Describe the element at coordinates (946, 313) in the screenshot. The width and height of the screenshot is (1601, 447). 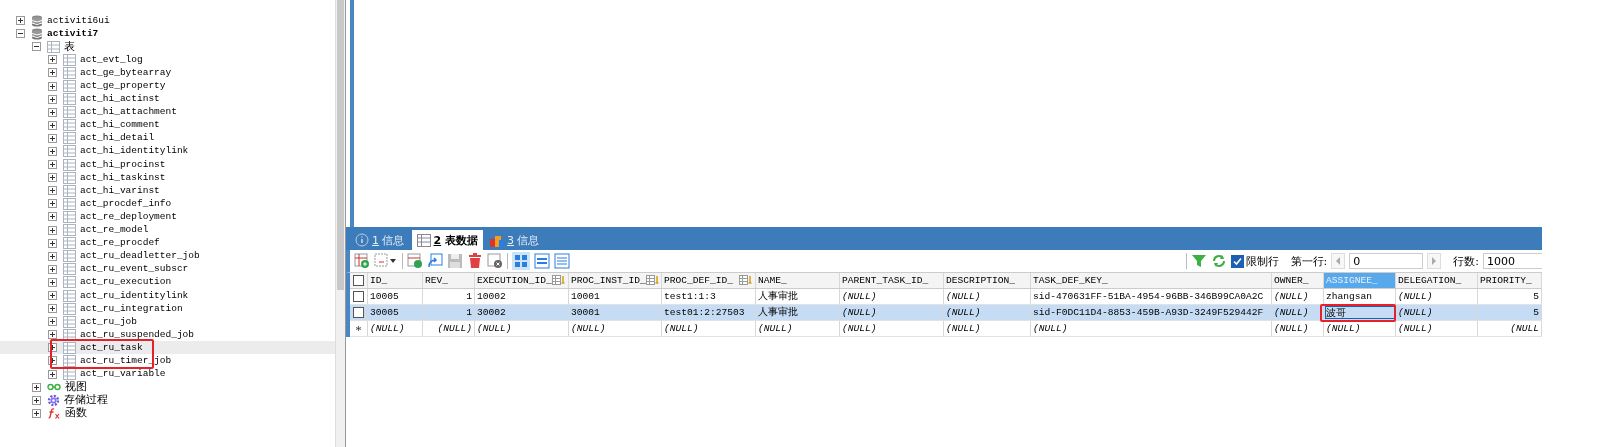
I see `table-row: 30005 1 30002 30001 test01:2:27503 人事审批 (NULL) (NULL) sid-F0DC11D4-8853-459B-A93D-3249F529442F (NULL) 波哥 (NULL) 5` at that location.